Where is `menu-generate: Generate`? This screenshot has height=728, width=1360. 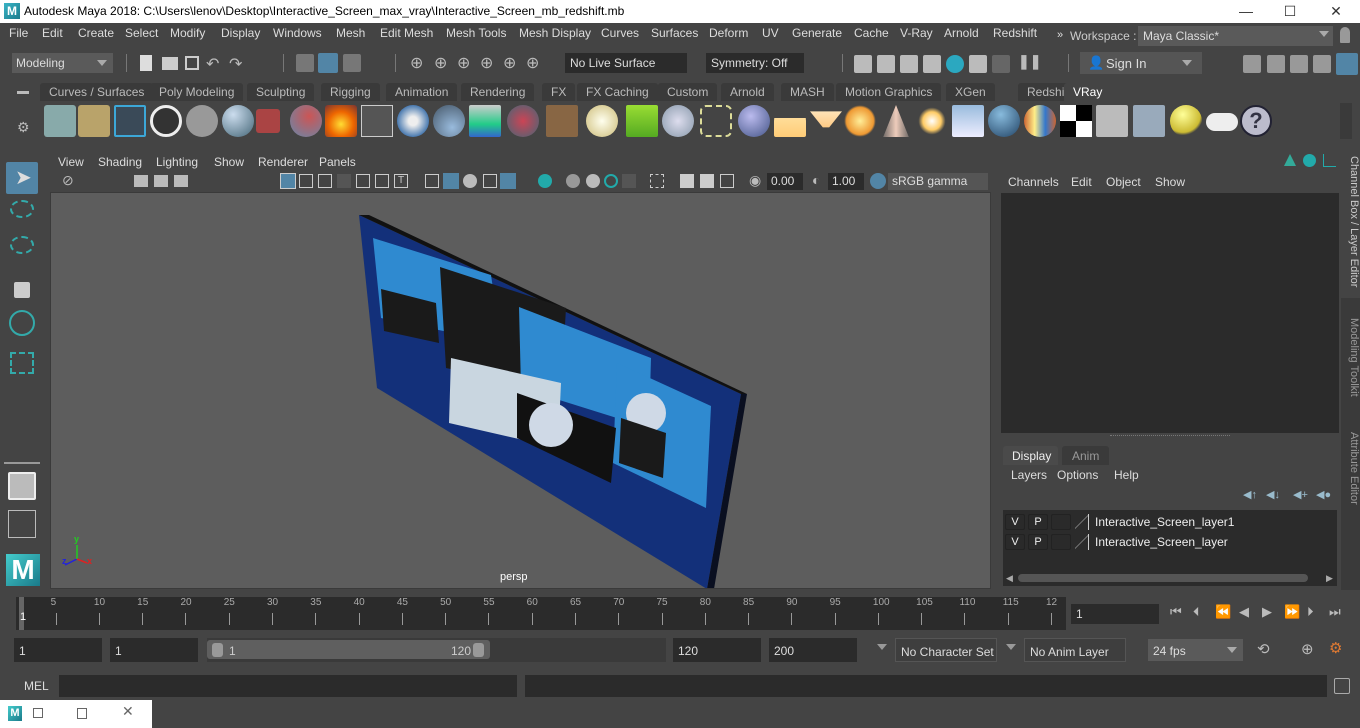
menu-generate: Generate is located at coordinates (817, 33).